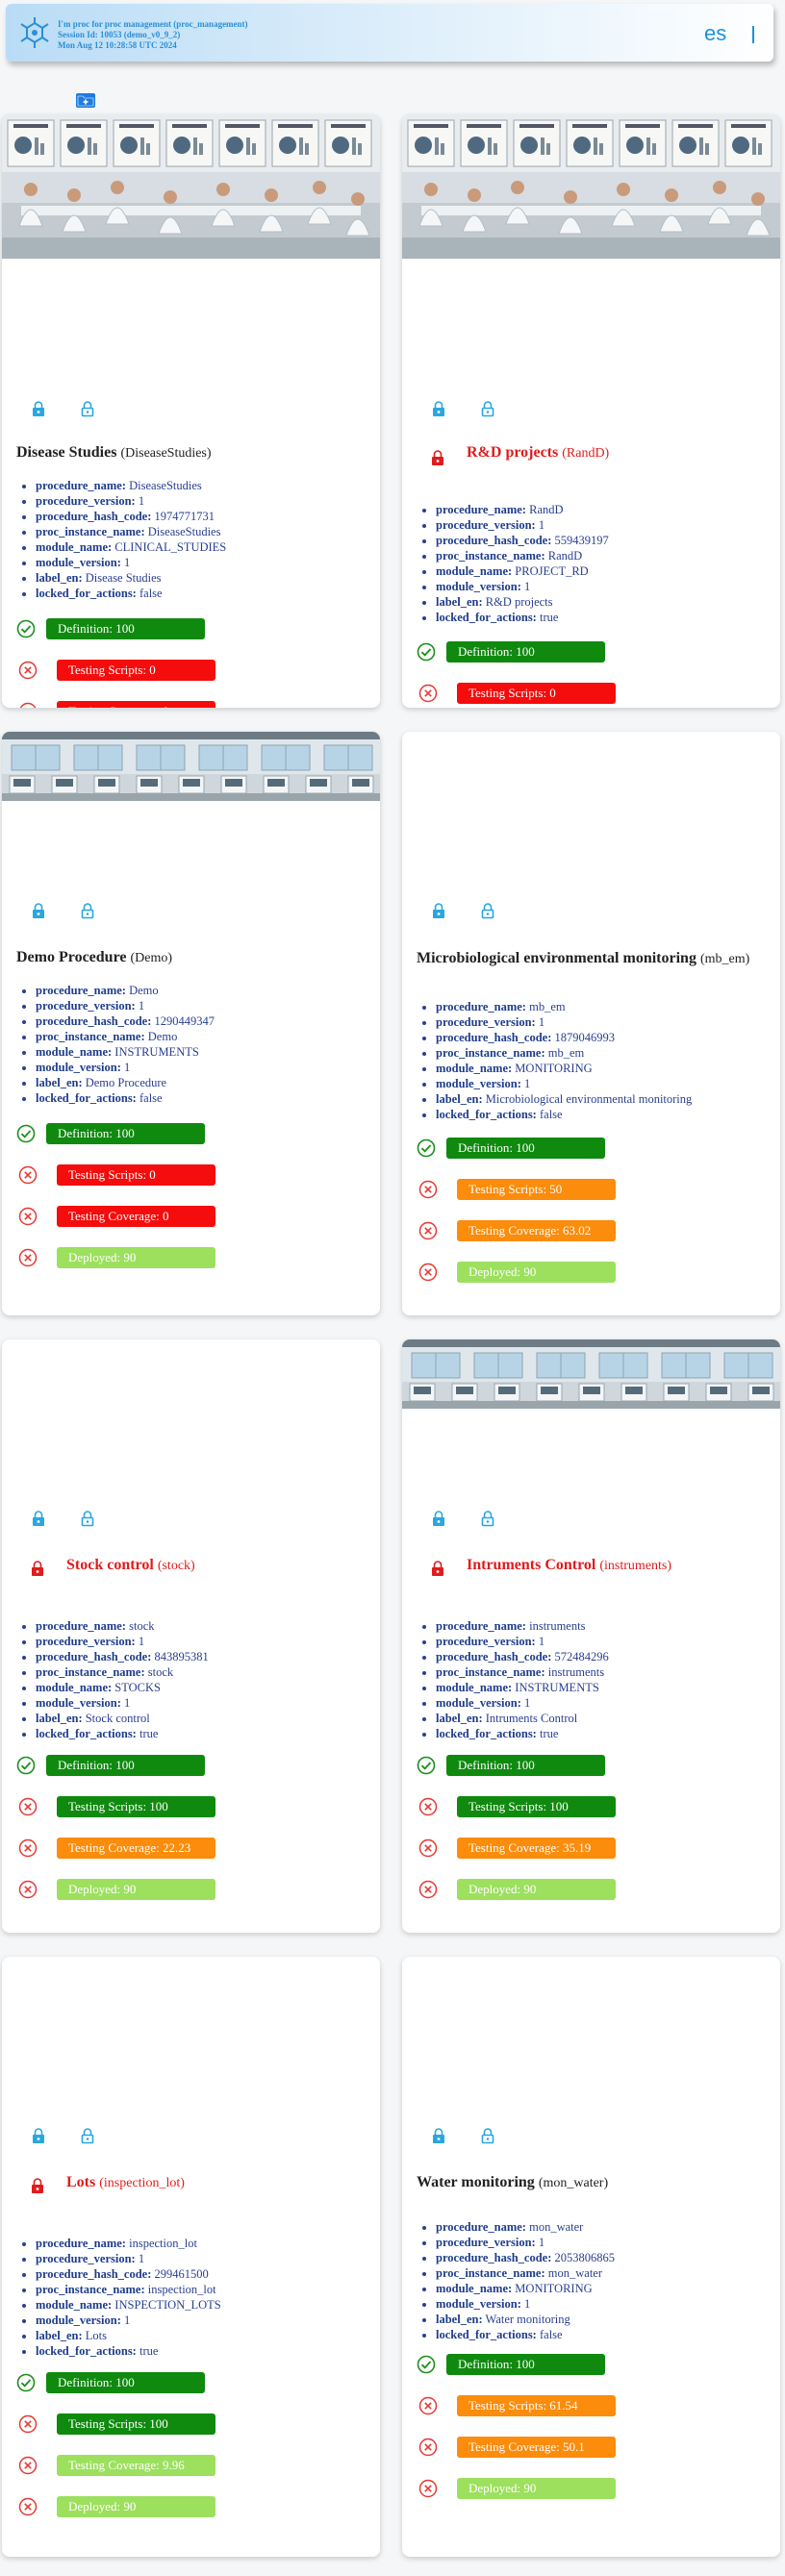 The width and height of the screenshot is (785, 2576). Describe the element at coordinates (191, 766) in the screenshot. I see `card-image` at that location.